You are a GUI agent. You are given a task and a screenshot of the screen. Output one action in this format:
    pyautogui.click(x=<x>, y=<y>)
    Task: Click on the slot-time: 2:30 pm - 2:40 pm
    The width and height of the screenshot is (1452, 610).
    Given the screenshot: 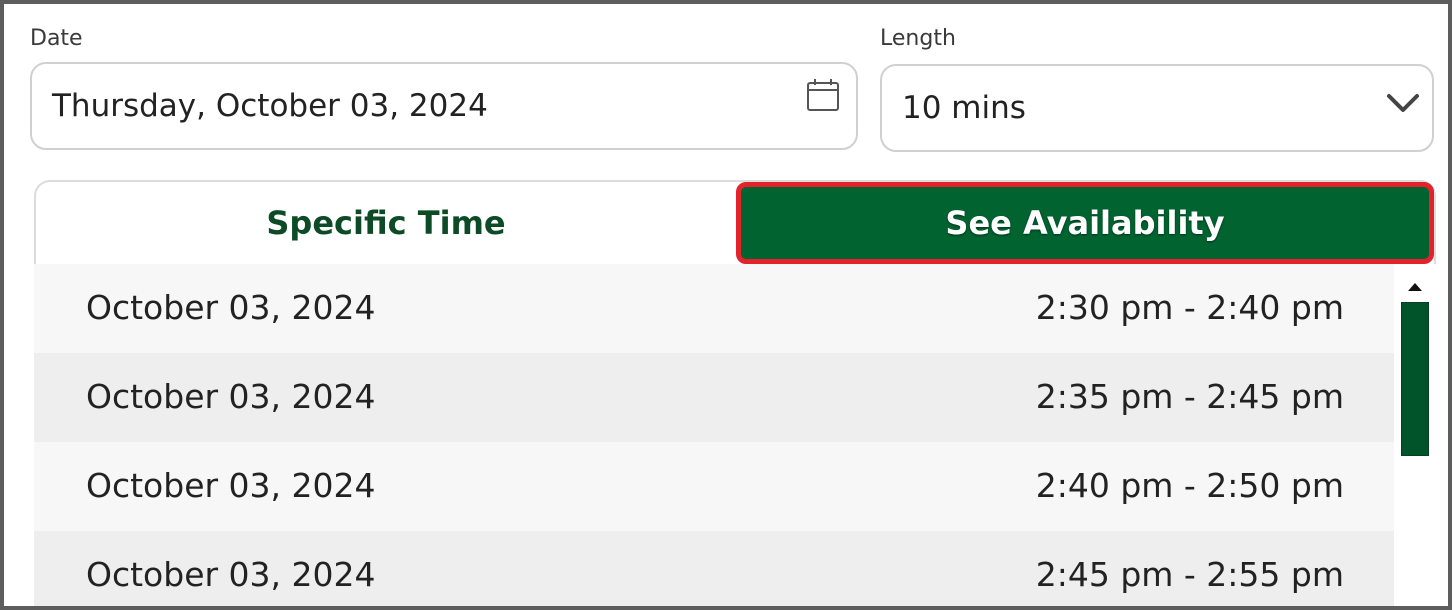 What is the action you would take?
    pyautogui.click(x=1189, y=307)
    